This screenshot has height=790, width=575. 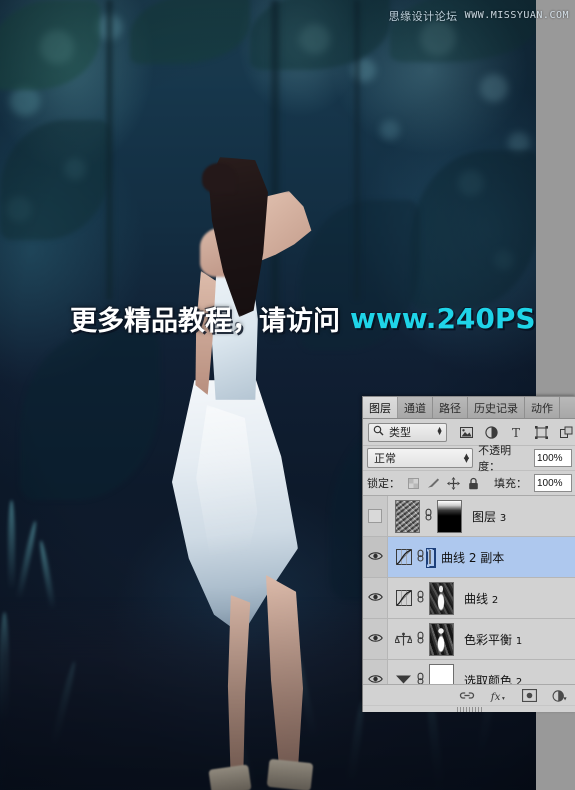 I want to click on filter-kind-dropdown: 类型 ▲ ▼, so click(x=407, y=432).